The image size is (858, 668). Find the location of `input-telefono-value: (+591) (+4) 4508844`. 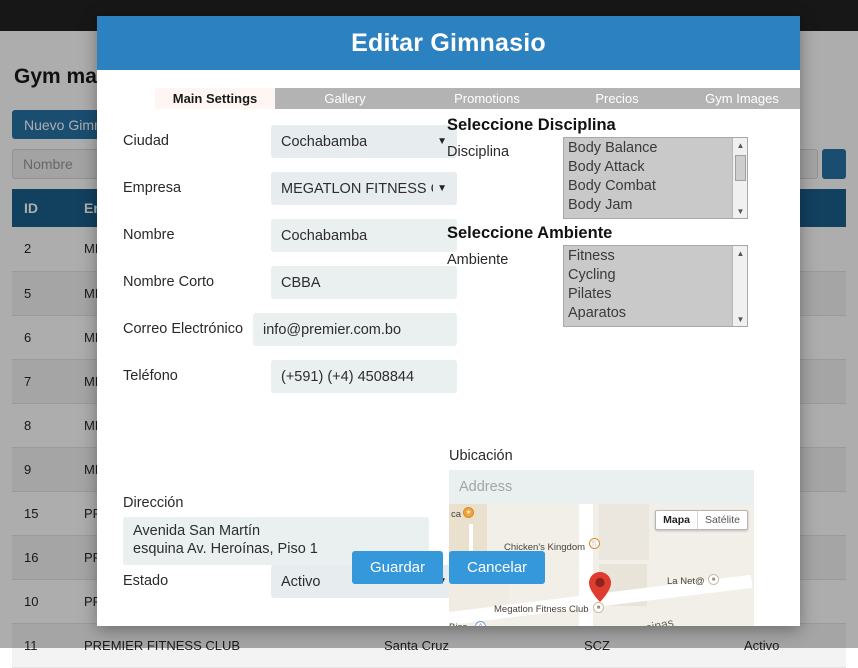

input-telefono-value: (+591) (+4) 4508844 is located at coordinates (347, 377).